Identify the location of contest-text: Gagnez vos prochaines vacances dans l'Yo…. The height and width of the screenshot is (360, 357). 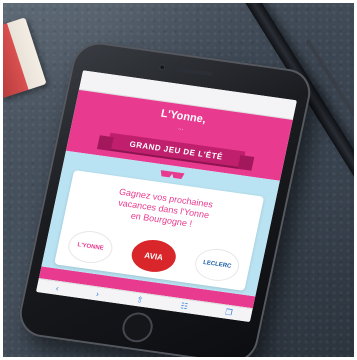
(164, 204).